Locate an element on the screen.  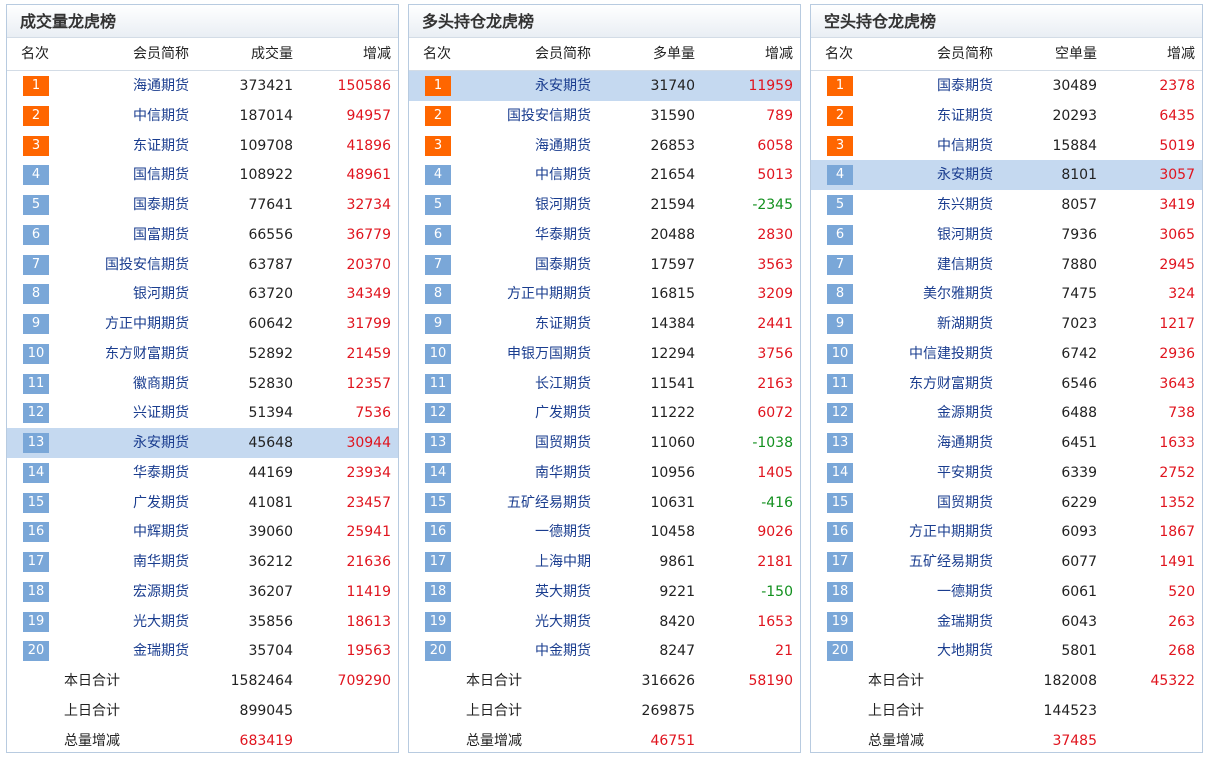
member-name-link: 中信建投期货 is located at coordinates (951, 354).